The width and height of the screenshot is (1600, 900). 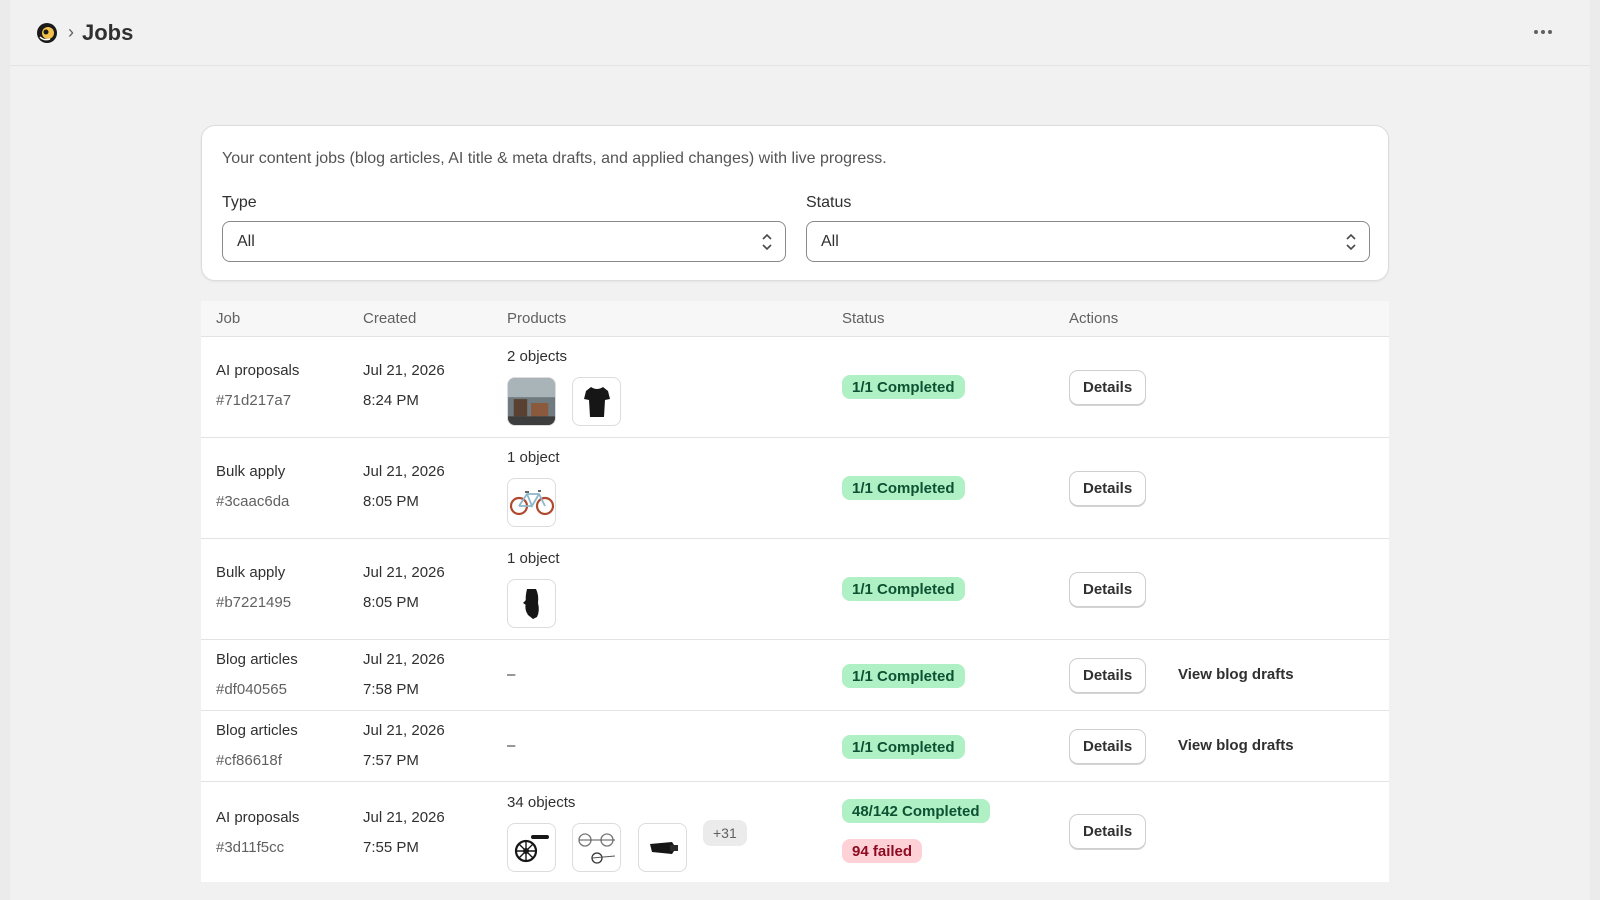 What do you see at coordinates (829, 202) in the screenshot?
I see `status-label: Status` at bounding box center [829, 202].